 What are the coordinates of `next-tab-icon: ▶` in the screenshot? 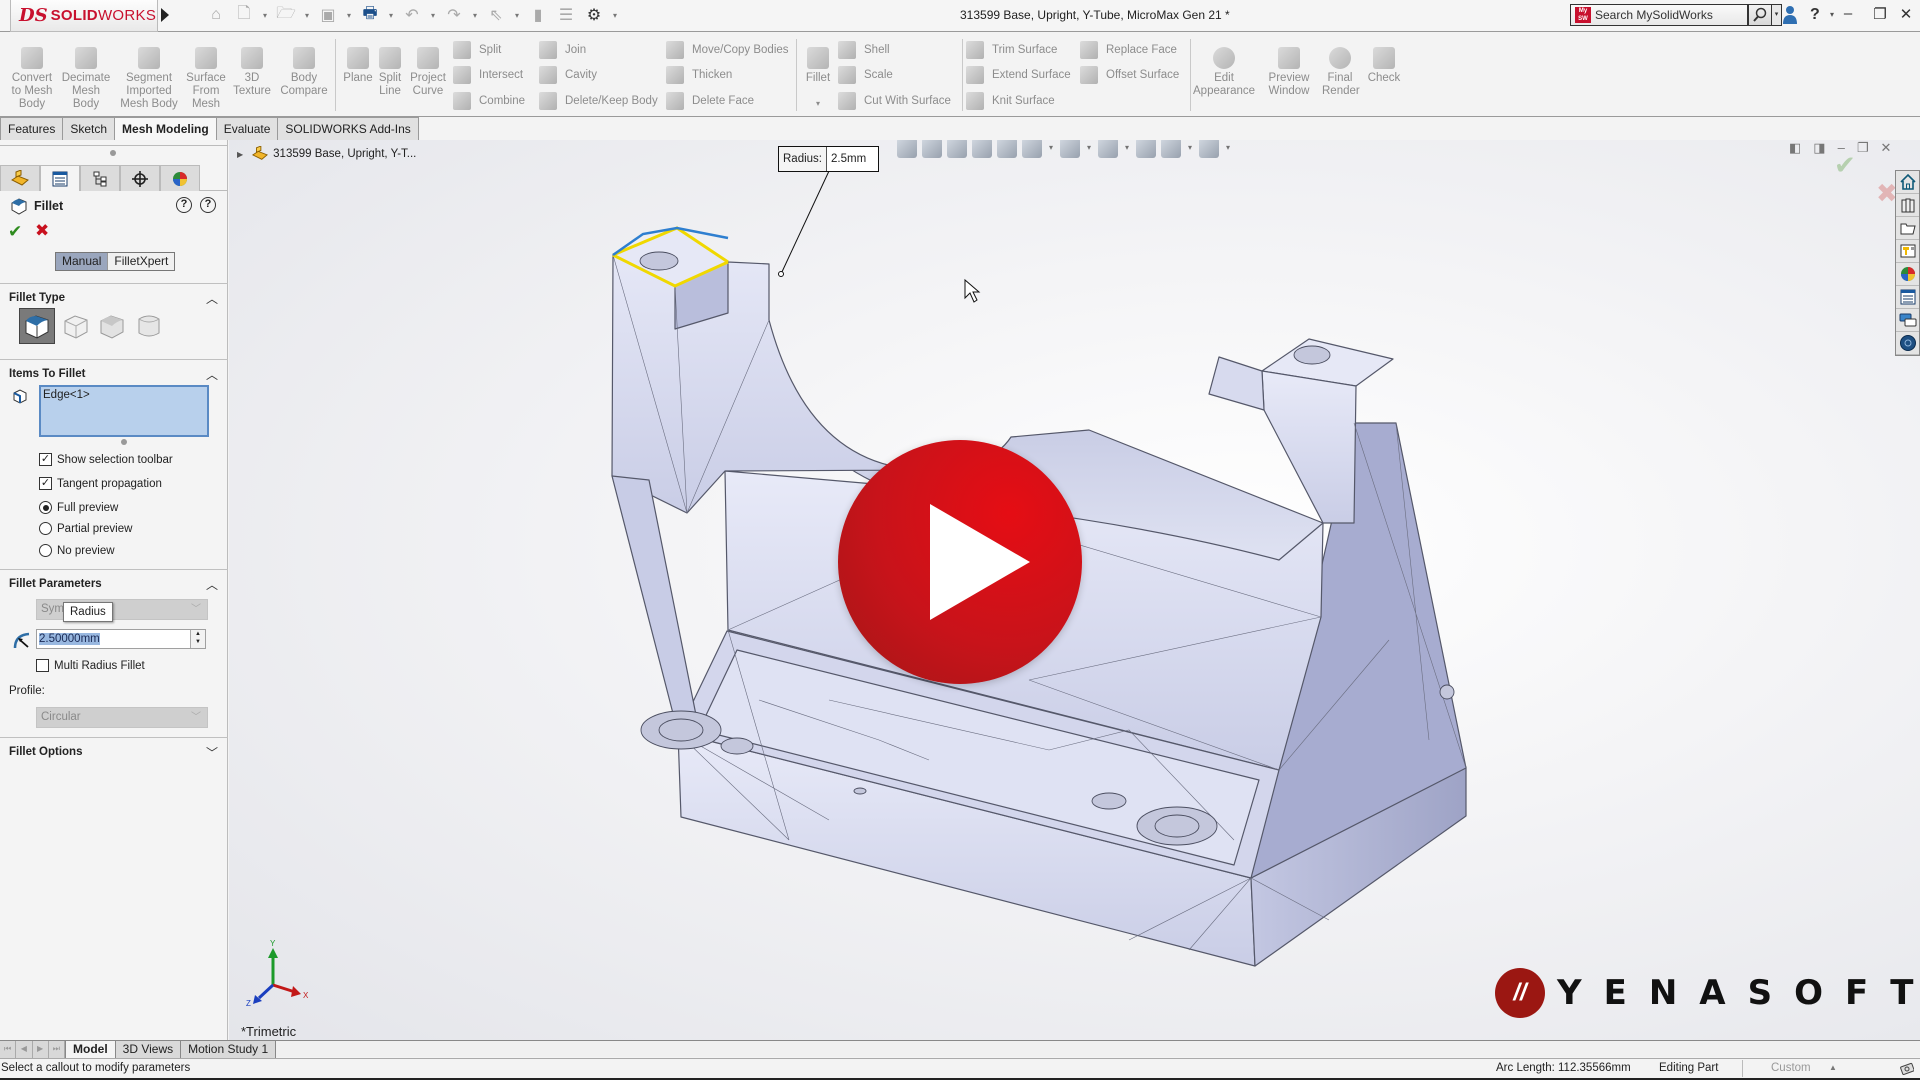 It's located at (41, 1049).